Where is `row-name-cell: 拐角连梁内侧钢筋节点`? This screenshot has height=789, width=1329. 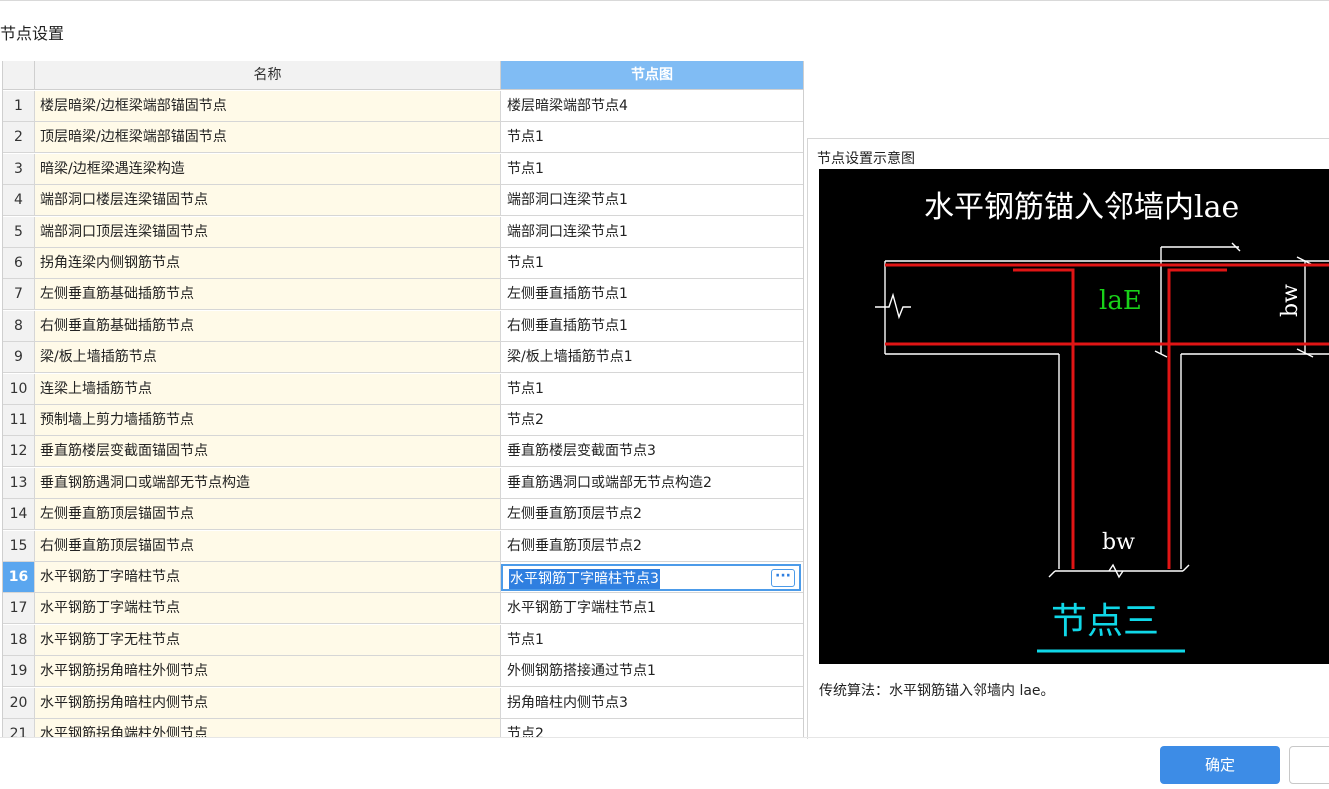
row-name-cell: 拐角连梁内侧钢筋节点 is located at coordinates (268, 263).